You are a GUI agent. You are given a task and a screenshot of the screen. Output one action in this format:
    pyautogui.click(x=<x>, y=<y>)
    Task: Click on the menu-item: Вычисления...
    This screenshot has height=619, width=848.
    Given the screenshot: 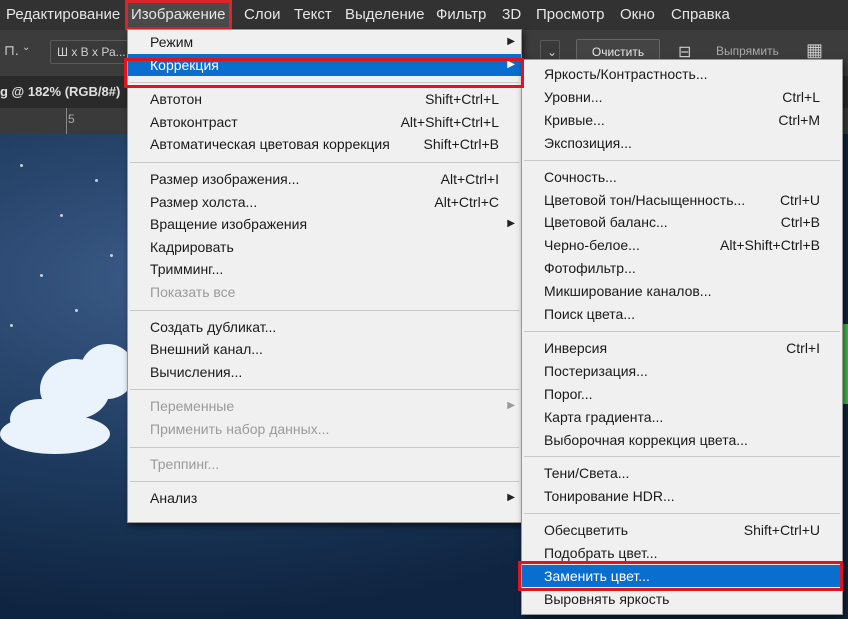 What is the action you would take?
    pyautogui.click(x=324, y=372)
    